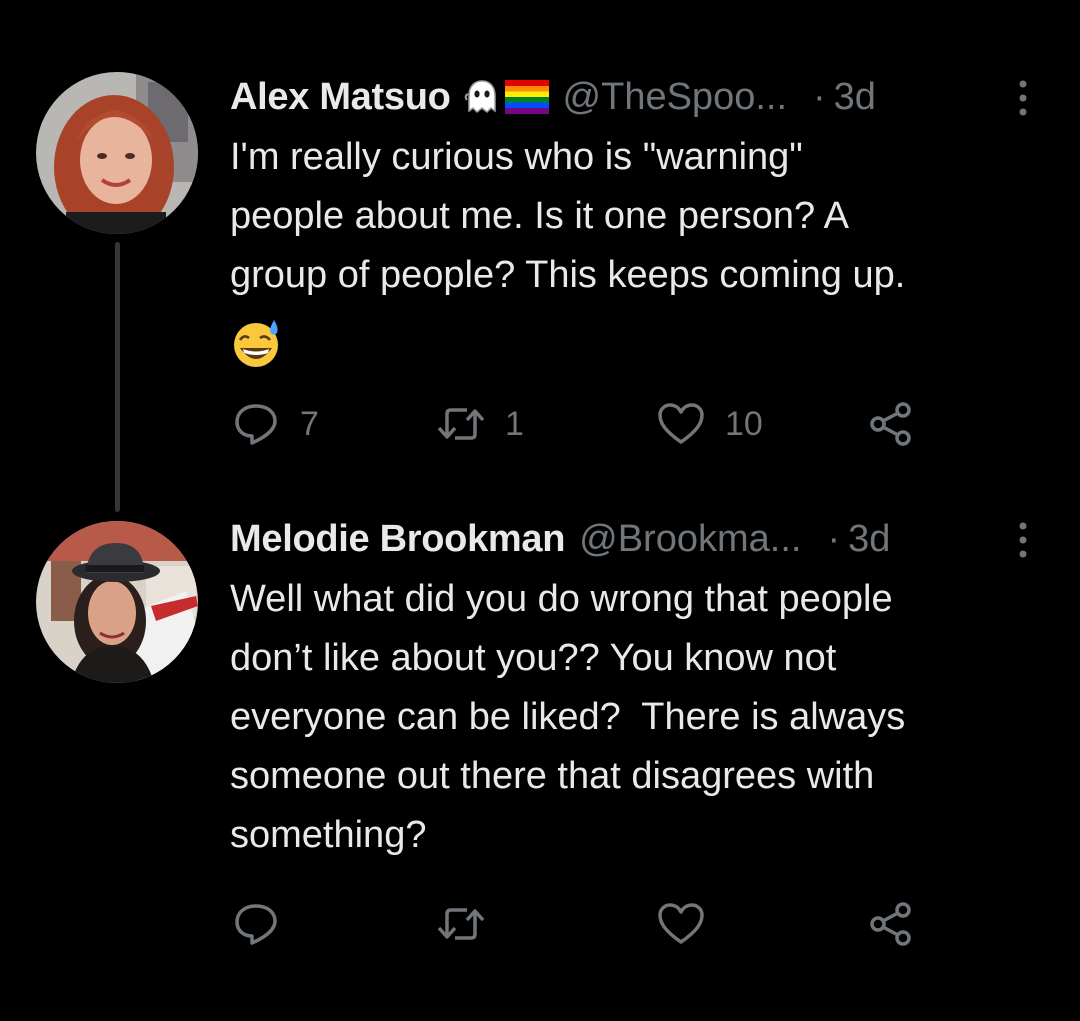  Describe the element at coordinates (480, 97) in the screenshot. I see `ghost-icon` at that location.